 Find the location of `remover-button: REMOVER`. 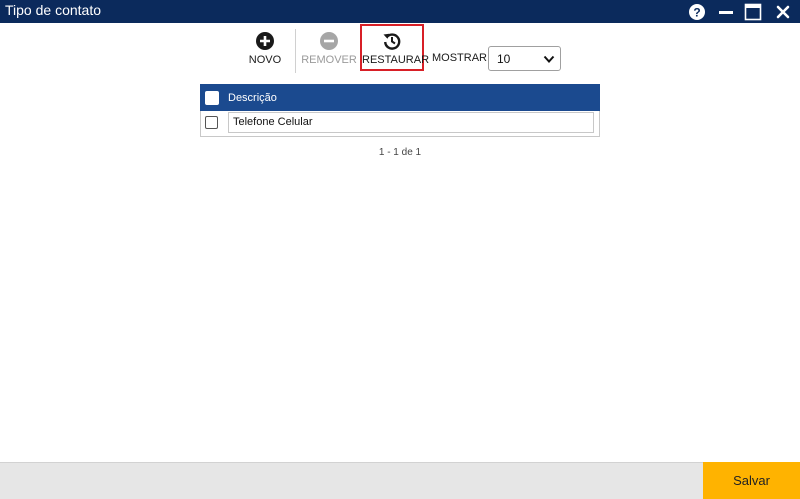

remover-button: REMOVER is located at coordinates (329, 51).